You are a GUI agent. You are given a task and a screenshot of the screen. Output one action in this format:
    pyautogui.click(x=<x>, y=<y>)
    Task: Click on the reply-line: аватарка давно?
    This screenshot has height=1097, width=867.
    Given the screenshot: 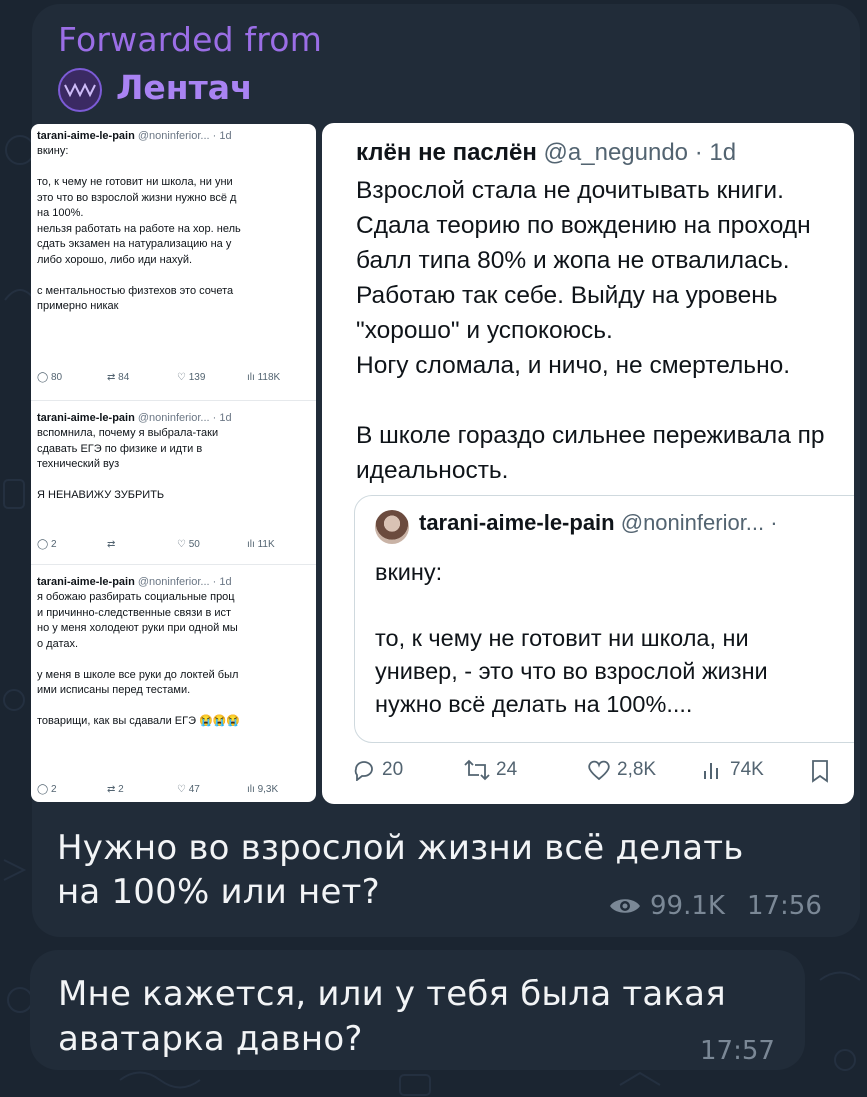 What is the action you would take?
    pyautogui.click(x=210, y=1039)
    